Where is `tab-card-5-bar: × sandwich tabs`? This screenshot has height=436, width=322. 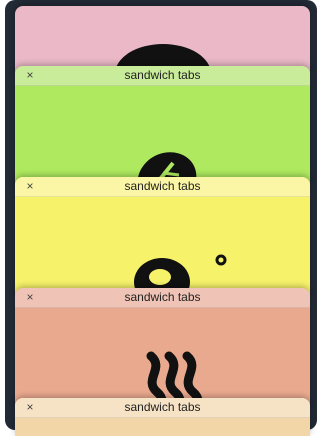 tab-card-5-bar: × sandwich tabs is located at coordinates (162, 408).